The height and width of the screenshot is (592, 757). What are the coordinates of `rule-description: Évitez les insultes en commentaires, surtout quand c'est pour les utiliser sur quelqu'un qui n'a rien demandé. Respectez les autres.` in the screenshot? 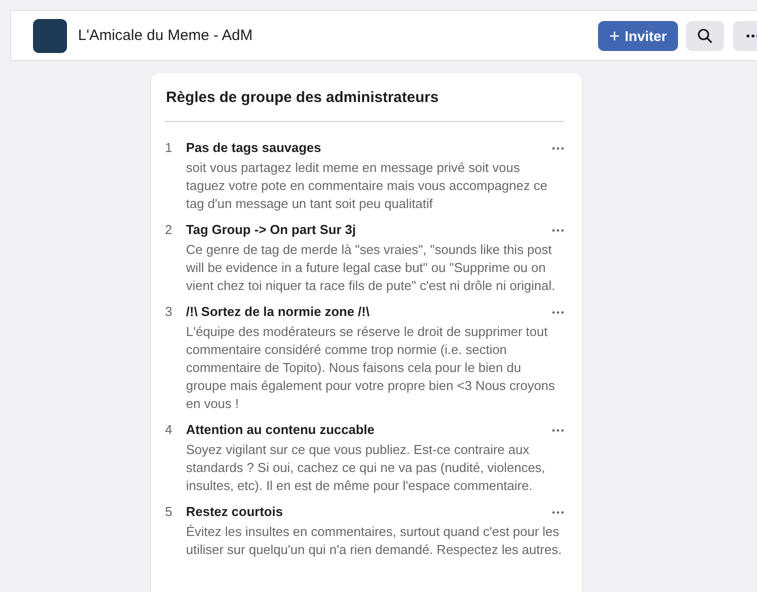 It's located at (374, 541).